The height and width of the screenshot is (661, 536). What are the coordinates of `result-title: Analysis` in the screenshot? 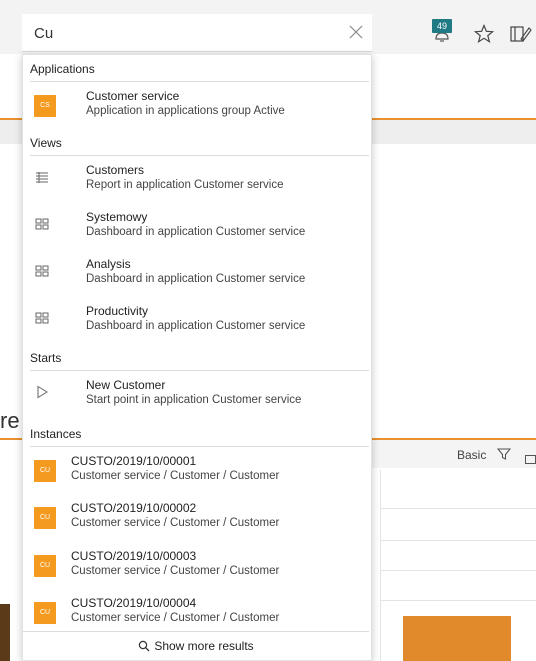 It's located at (108, 264).